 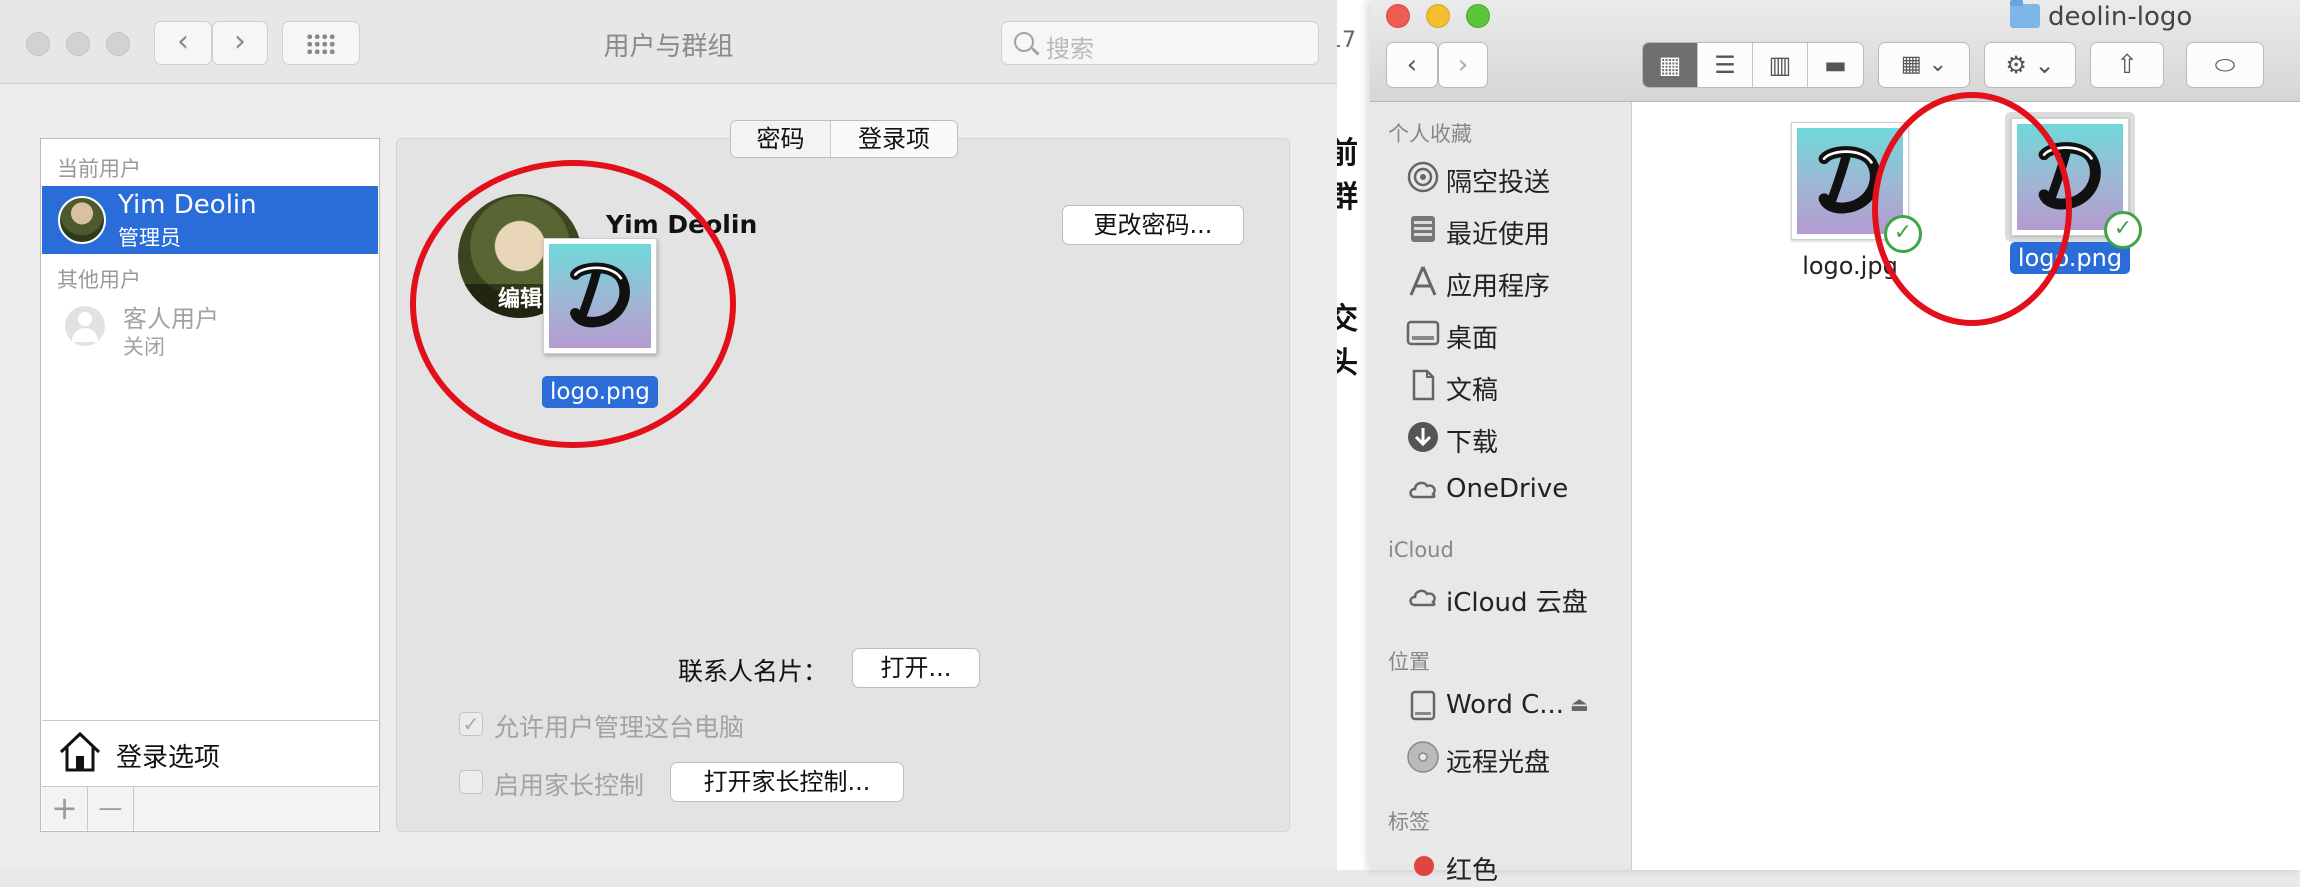 I want to click on tag-button: ⬭, so click(x=2225, y=65).